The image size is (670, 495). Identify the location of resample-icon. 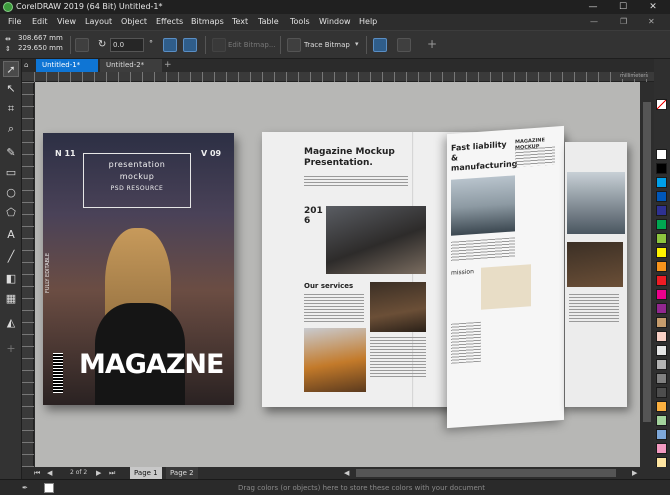
(404, 45).